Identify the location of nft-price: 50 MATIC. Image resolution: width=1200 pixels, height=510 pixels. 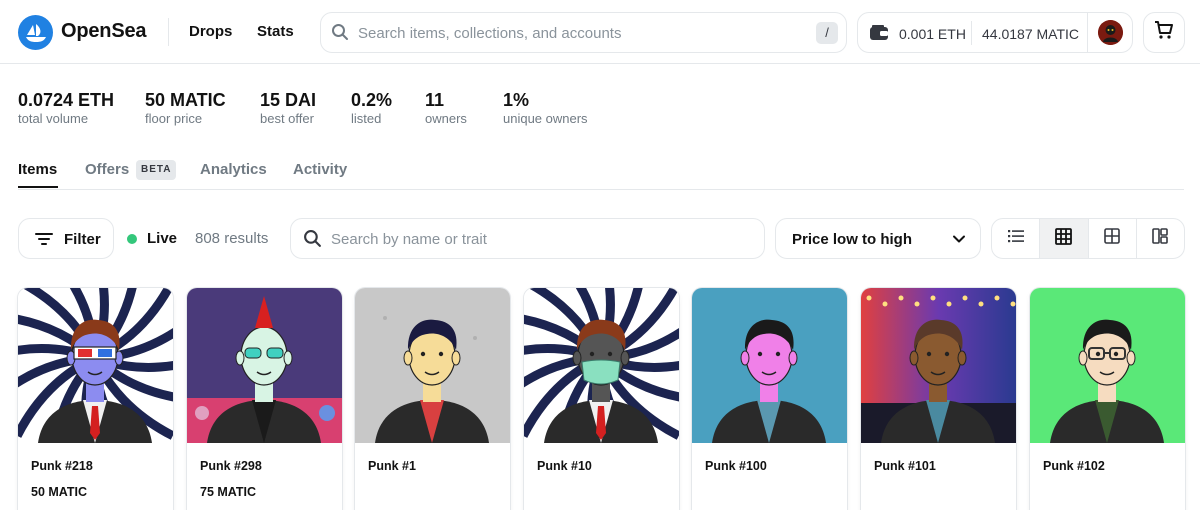
(59, 492).